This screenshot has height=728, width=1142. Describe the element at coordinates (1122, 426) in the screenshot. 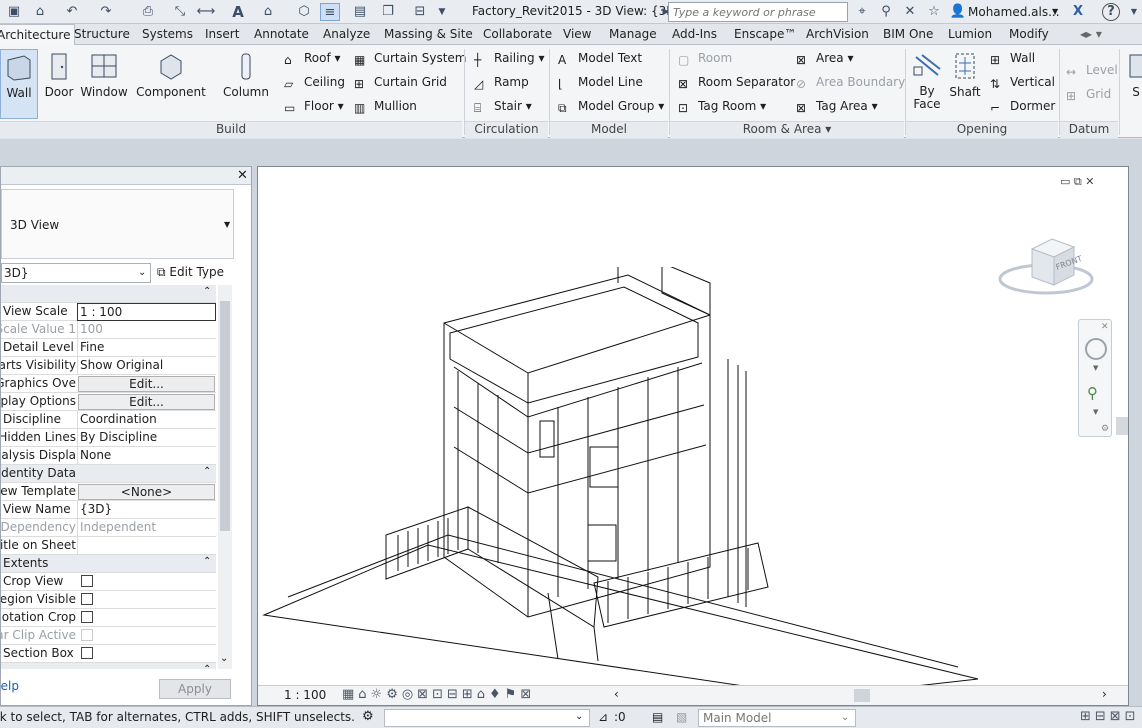

I see `vertical-scrollbar-thumb` at that location.